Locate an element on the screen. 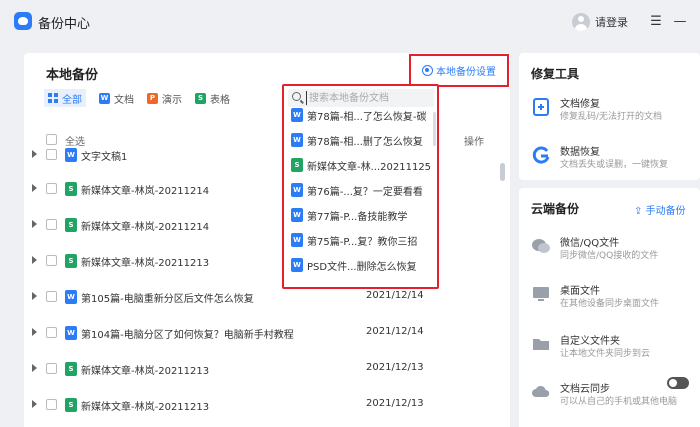 This screenshot has width=700, height=427. dropdown-scrollbar is located at coordinates (434, 129).